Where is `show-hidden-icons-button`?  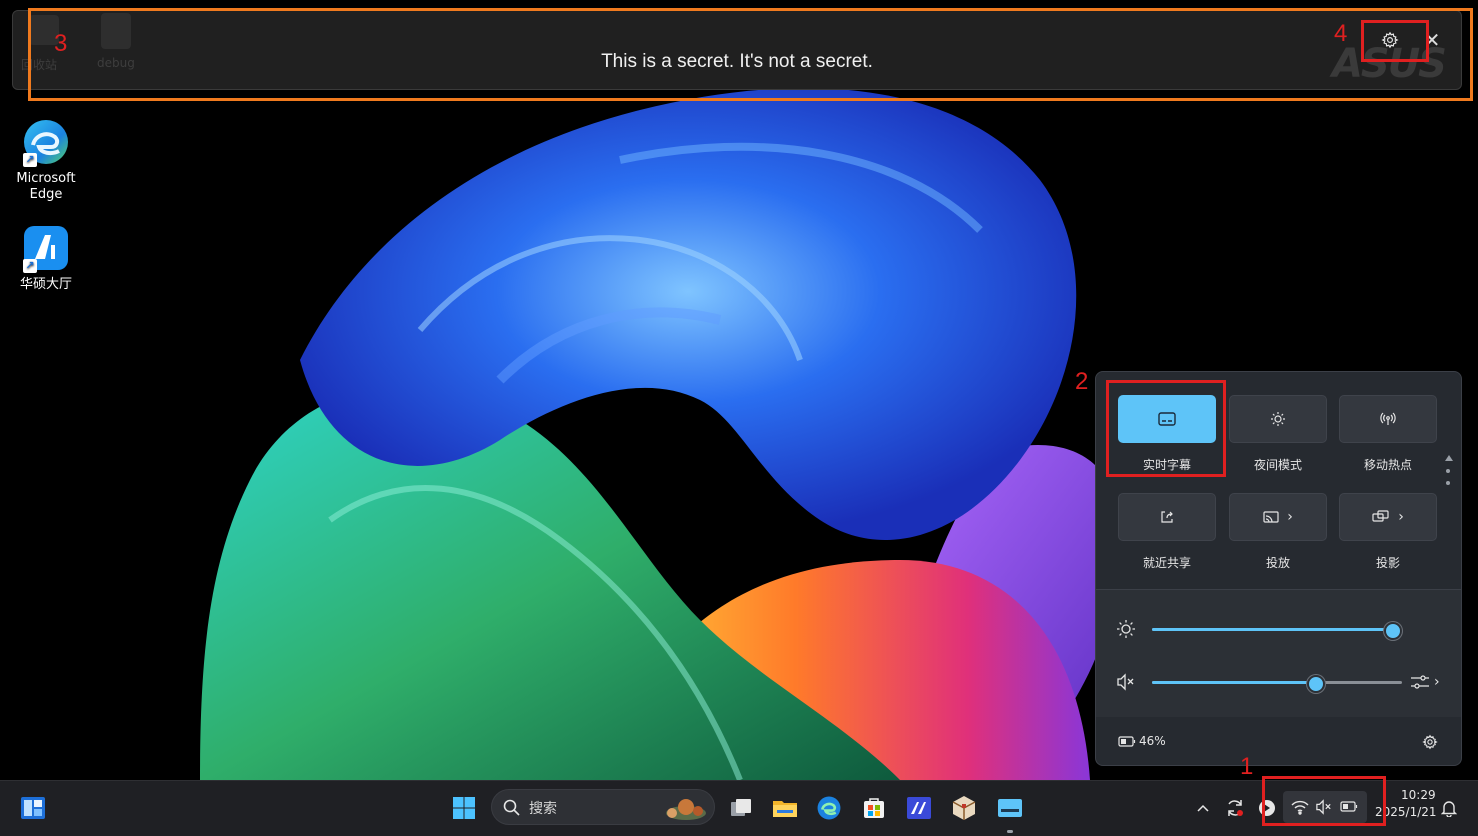 show-hidden-icons-button is located at coordinates (1203, 808).